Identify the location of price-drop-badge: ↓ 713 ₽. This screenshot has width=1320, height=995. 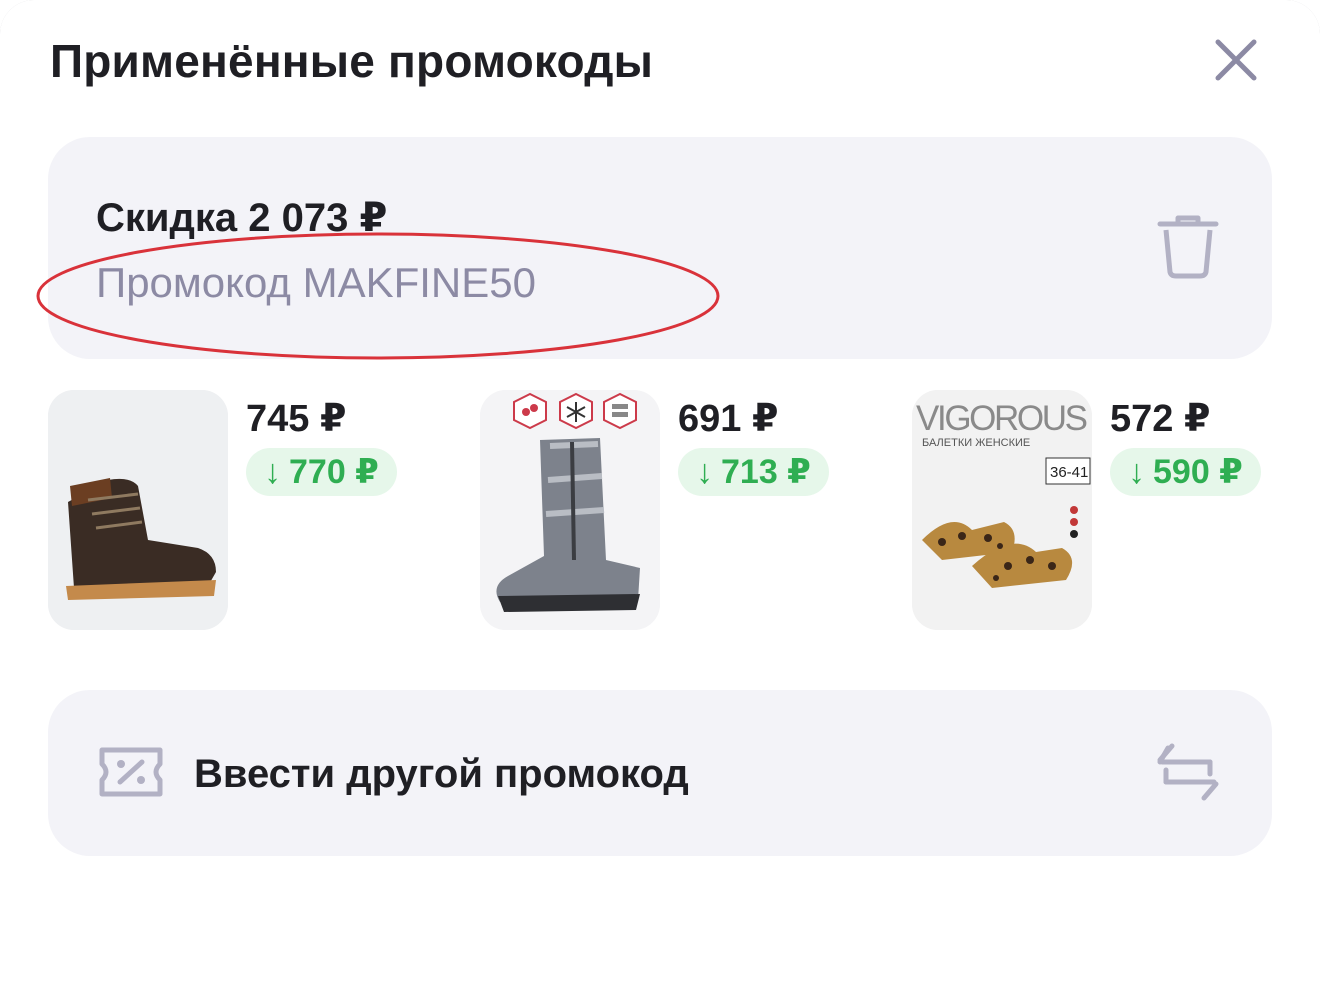
(753, 472).